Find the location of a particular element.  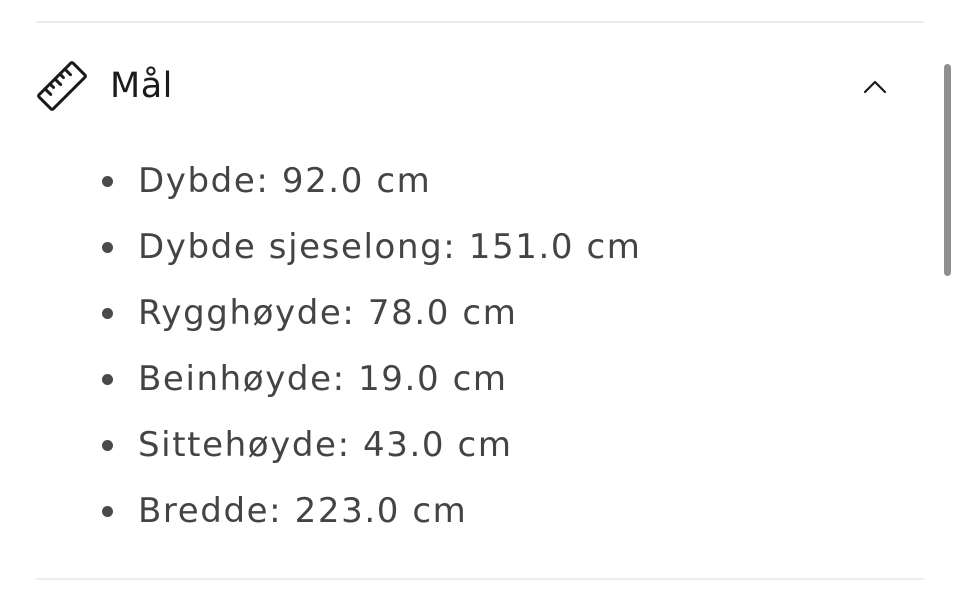

section-title: Mål is located at coordinates (141, 86).